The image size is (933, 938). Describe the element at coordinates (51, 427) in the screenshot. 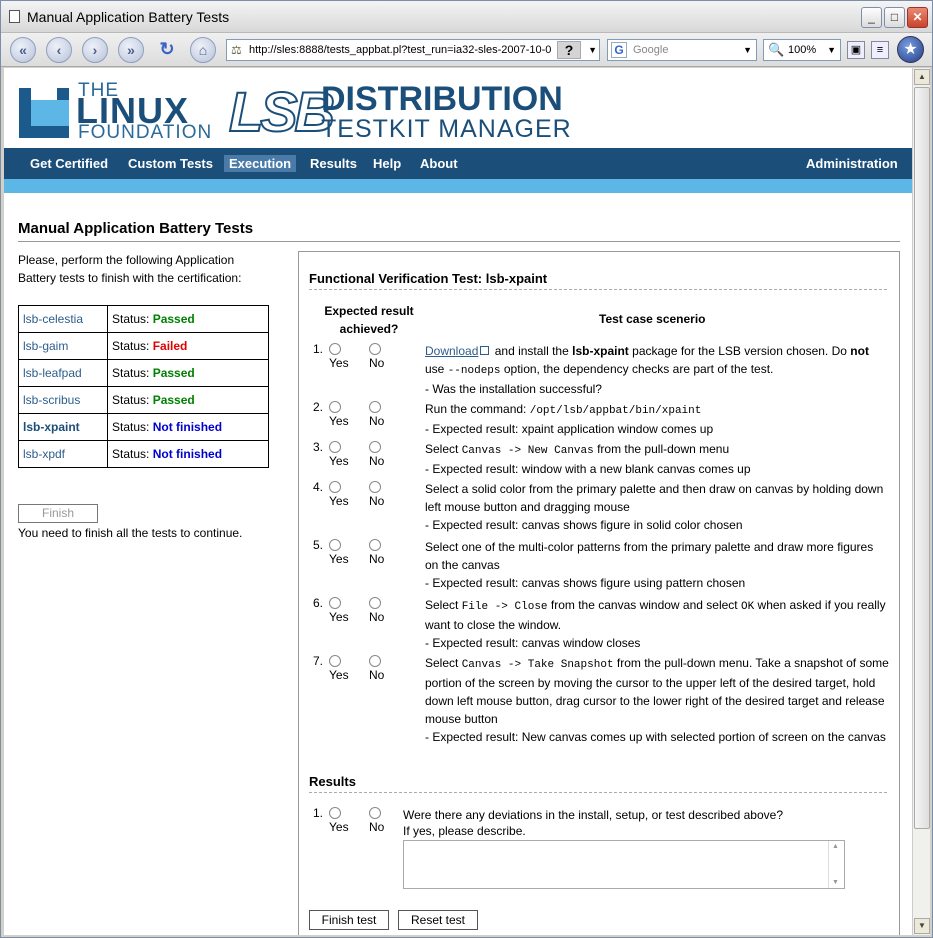

I see `test-link-lsb-xpaint: lsb-xpaint` at that location.